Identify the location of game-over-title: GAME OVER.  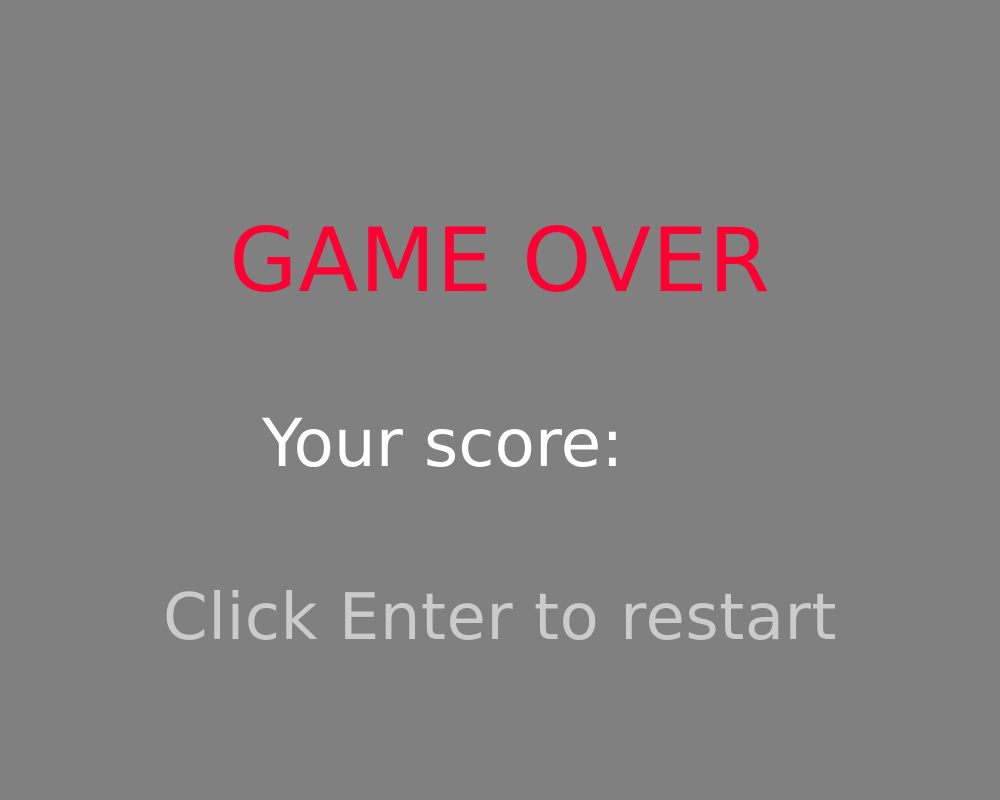
(500, 260).